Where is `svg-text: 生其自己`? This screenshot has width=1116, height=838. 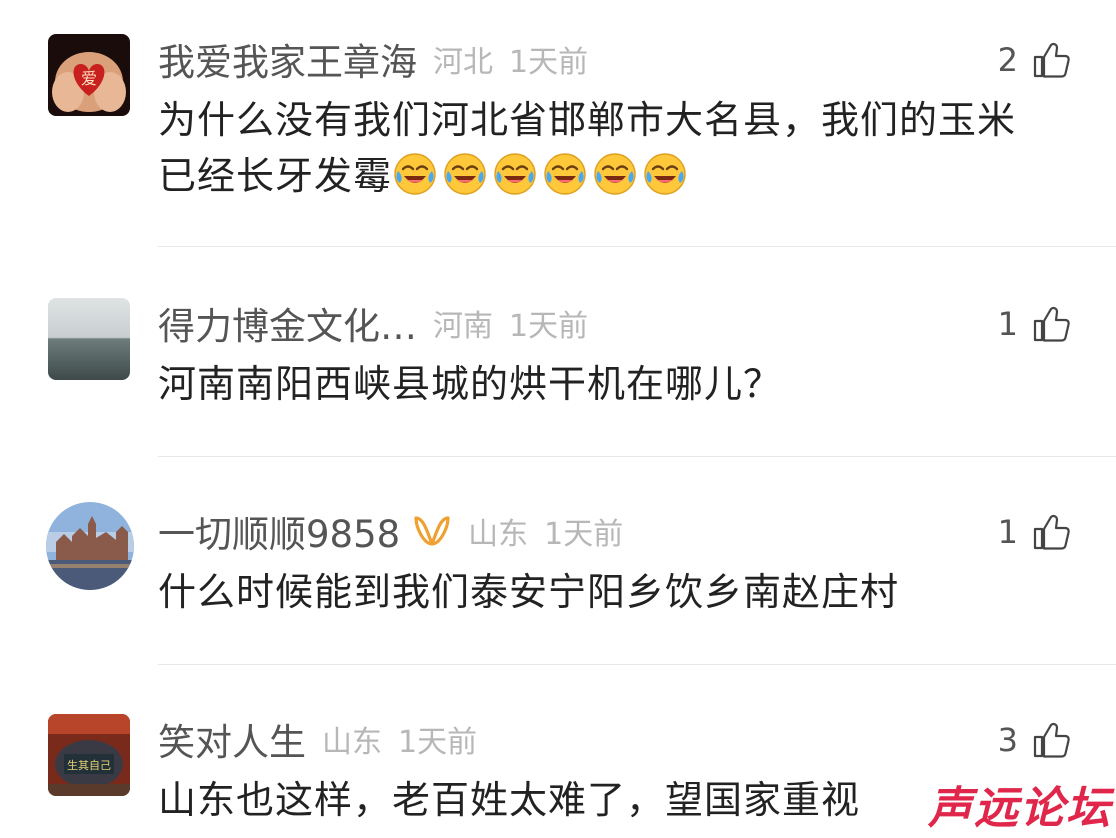
svg-text: 生其自己 is located at coordinates (89, 765).